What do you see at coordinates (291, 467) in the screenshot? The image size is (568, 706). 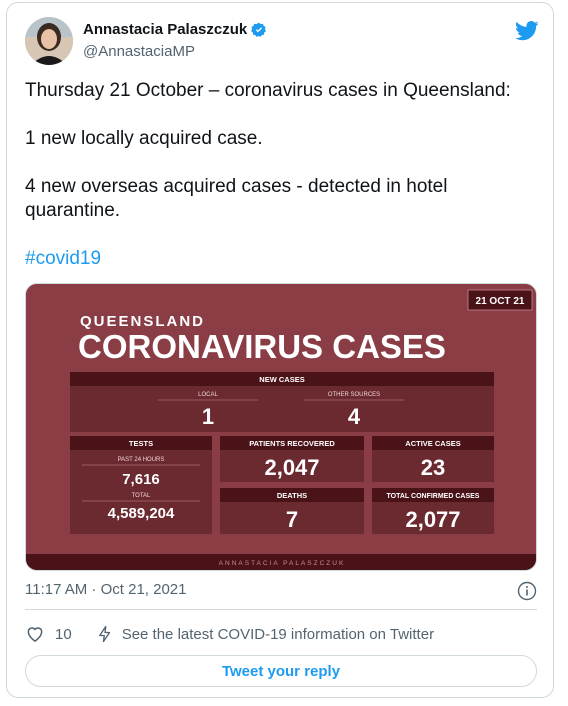 I see `recovered-value: 2,047` at bounding box center [291, 467].